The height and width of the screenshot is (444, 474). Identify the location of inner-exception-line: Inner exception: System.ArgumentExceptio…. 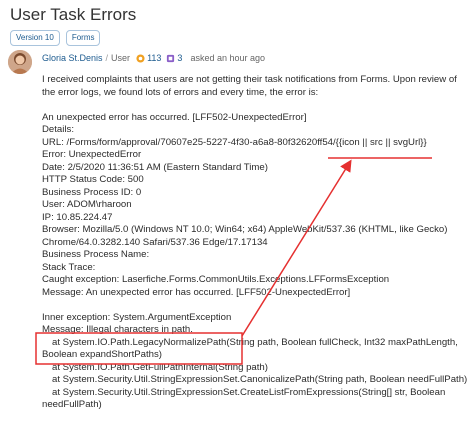
(137, 317).